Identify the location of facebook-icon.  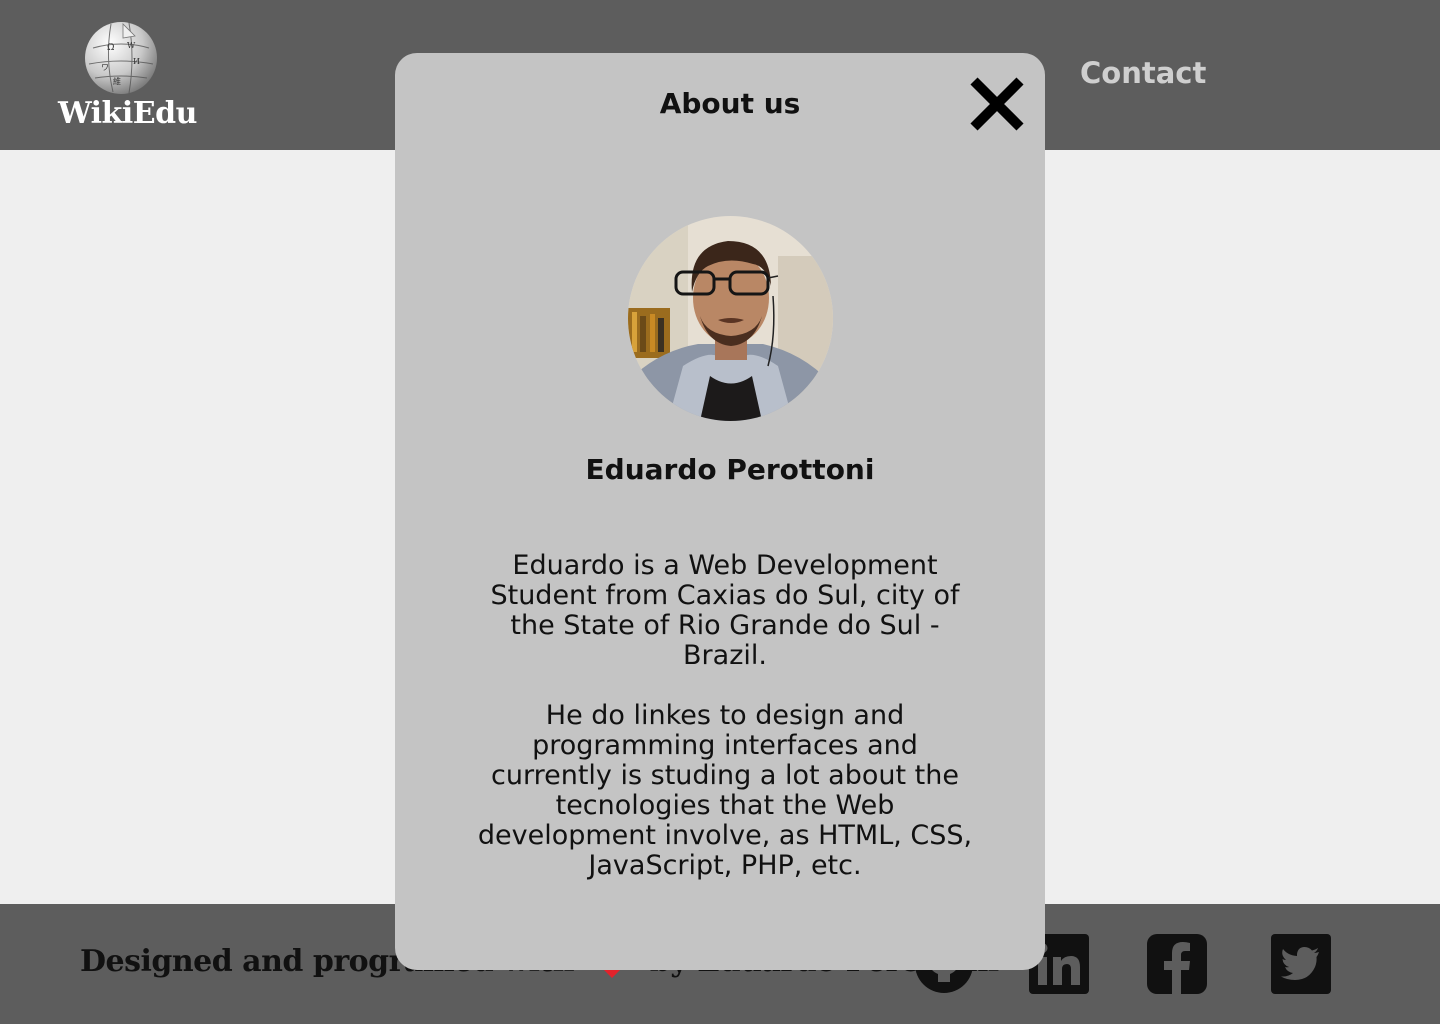
(1177, 964).